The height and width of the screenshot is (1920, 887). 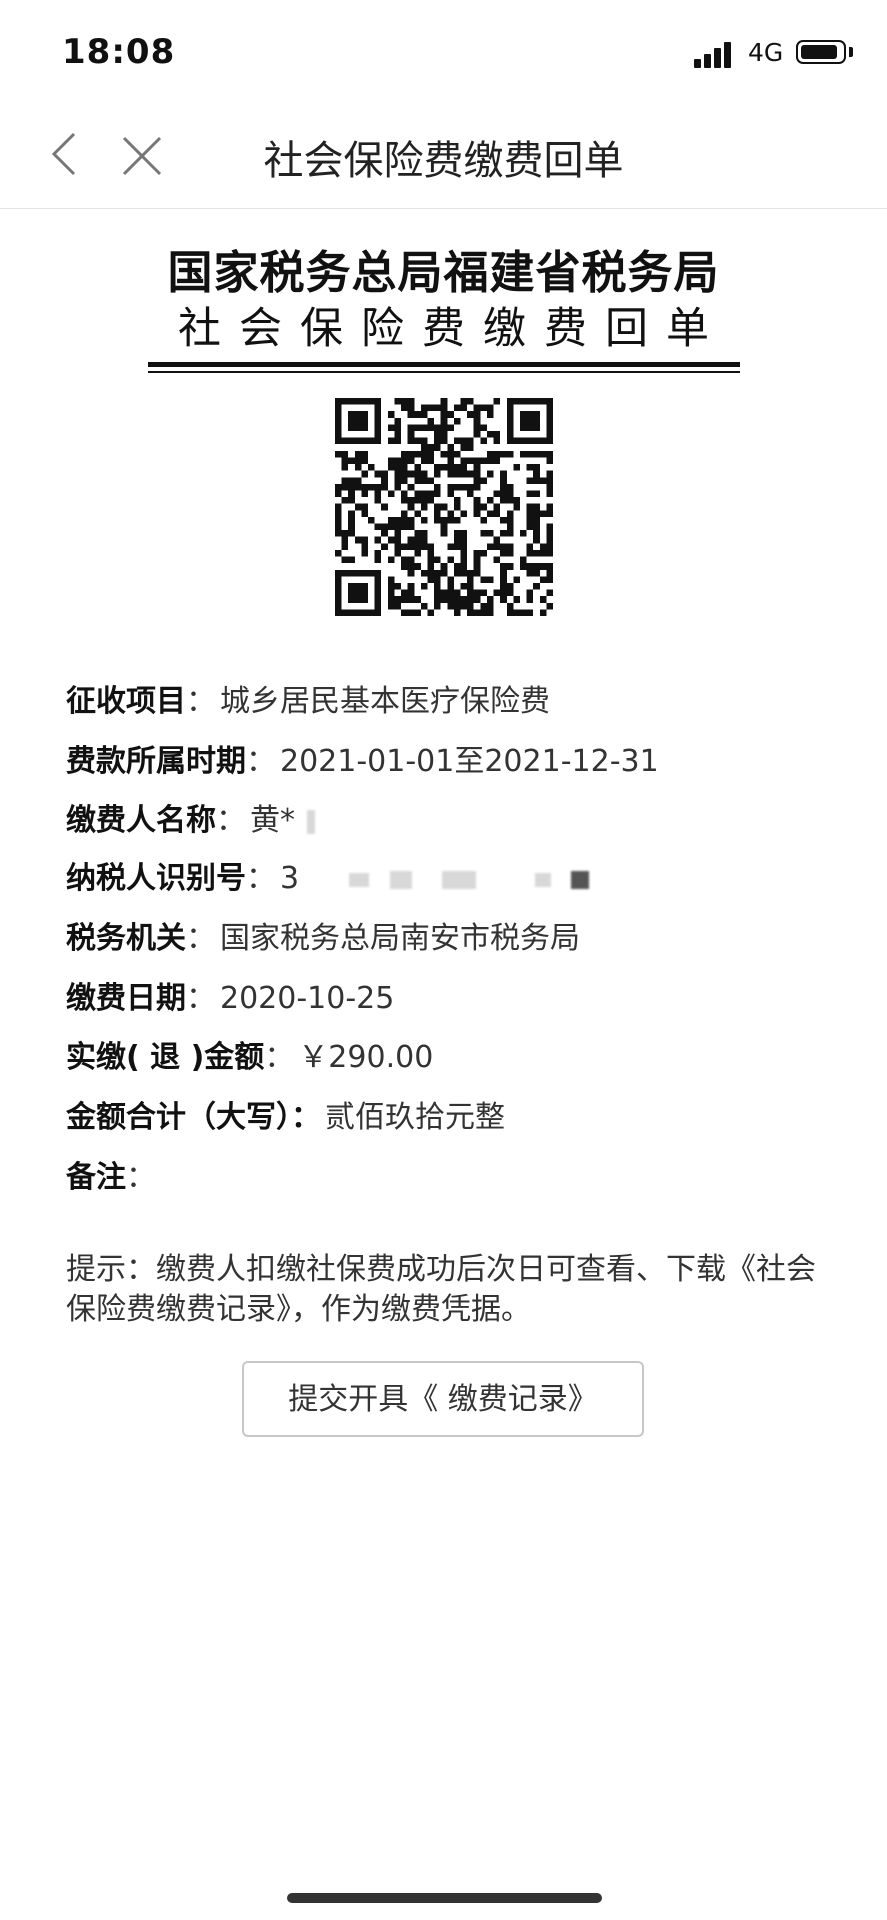 What do you see at coordinates (126, 938) in the screenshot?
I see `field-label: 税务机关` at bounding box center [126, 938].